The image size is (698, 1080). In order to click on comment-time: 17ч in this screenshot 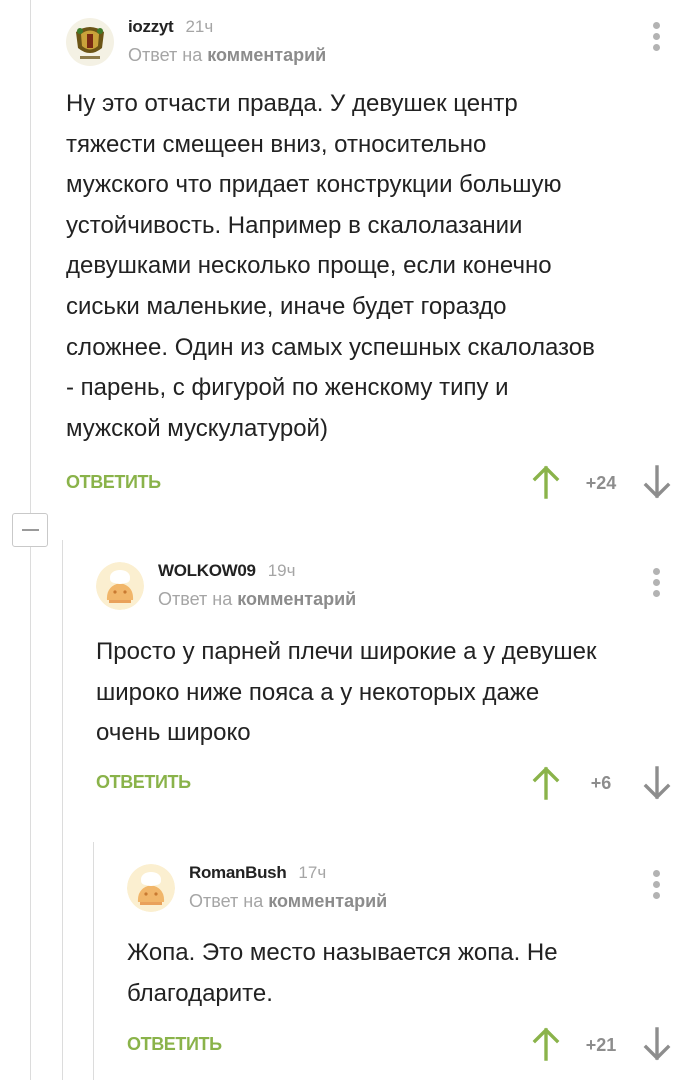, I will do `click(312, 872)`.